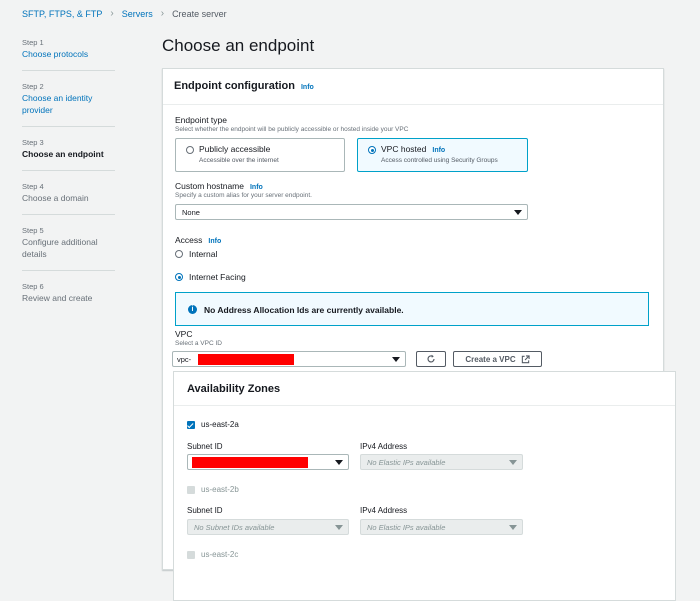 Image resolution: width=700 pixels, height=601 pixels. I want to click on wizard-step-2: Step 2 Choose an identity provider, so click(68, 104).